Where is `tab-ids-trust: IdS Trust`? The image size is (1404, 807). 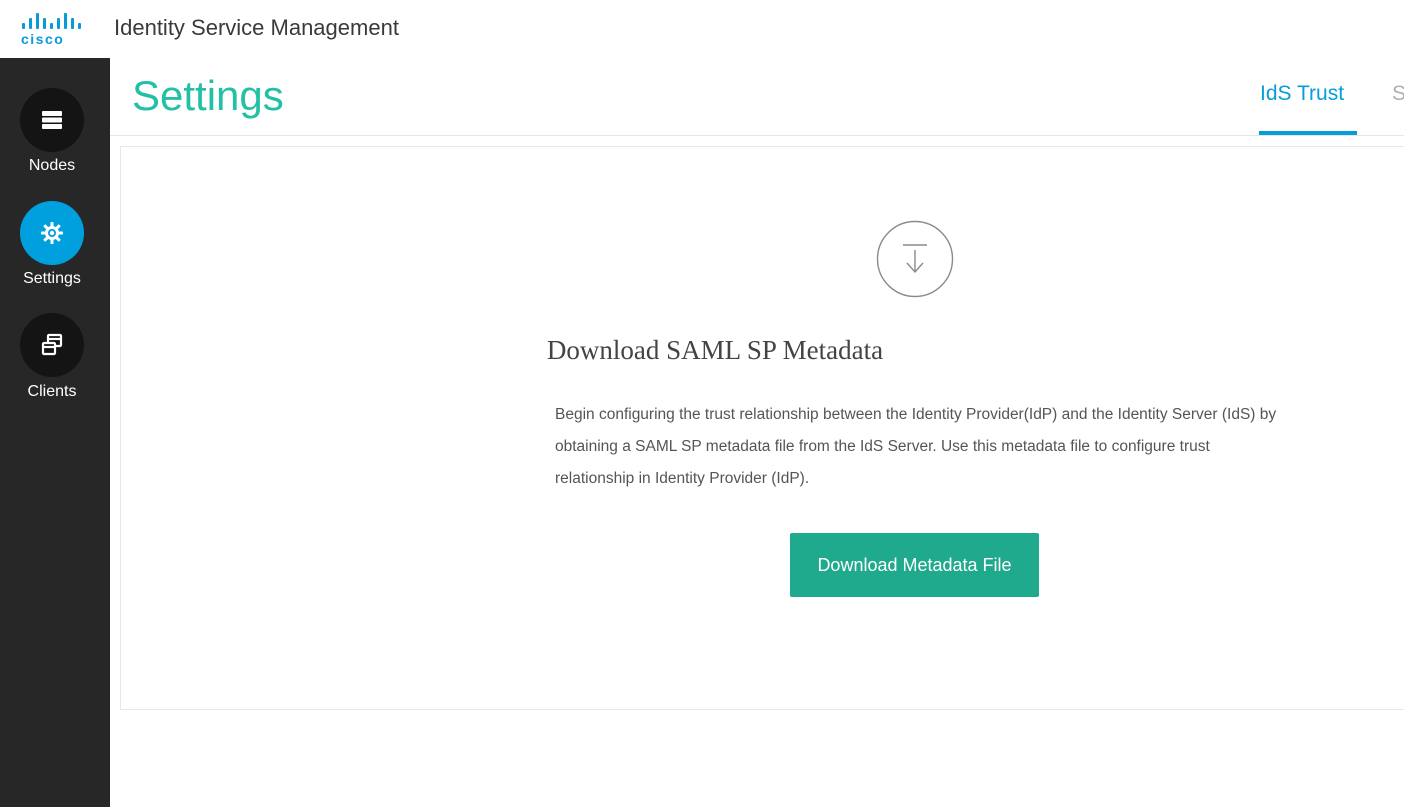 tab-ids-trust: IdS Trust is located at coordinates (1308, 109).